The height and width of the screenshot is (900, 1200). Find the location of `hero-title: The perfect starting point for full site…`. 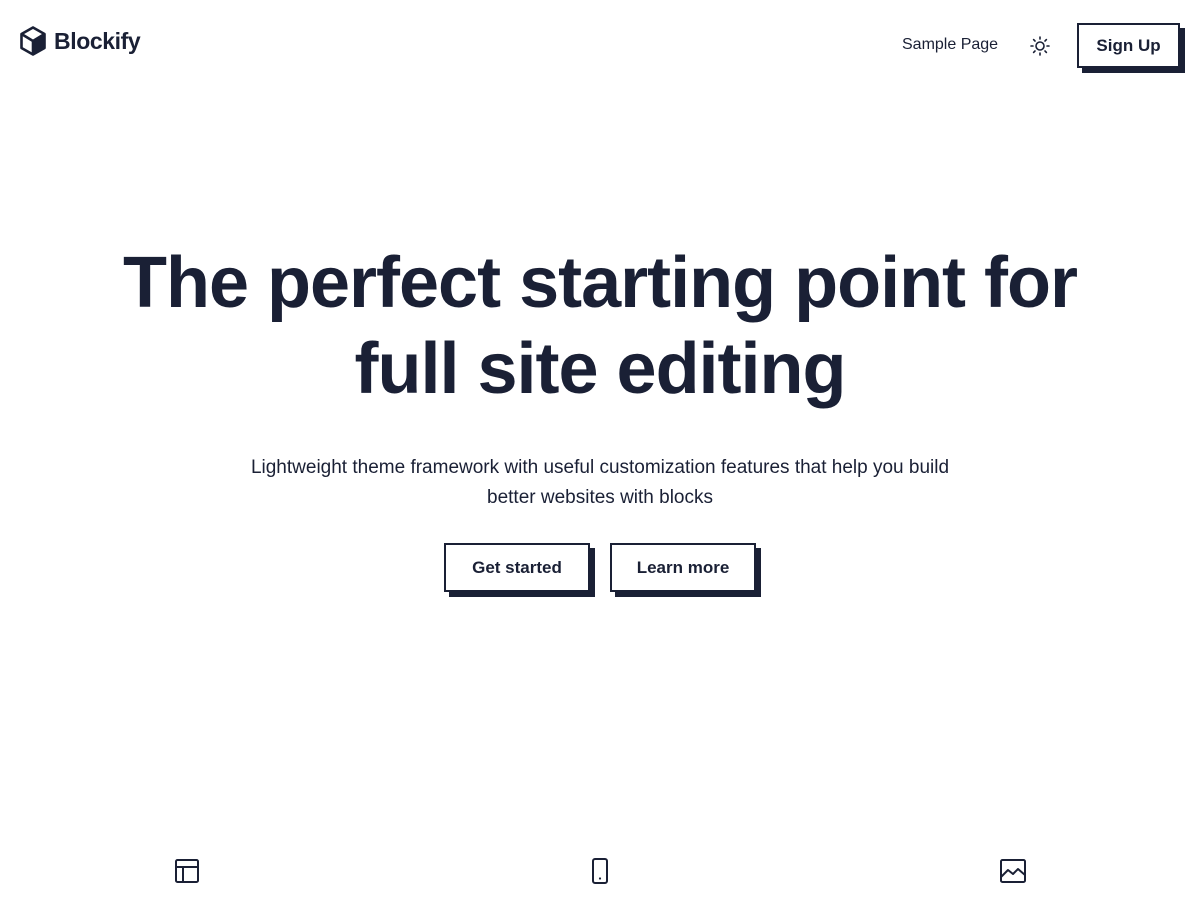

hero-title: The perfect starting point for full site… is located at coordinates (600, 326).